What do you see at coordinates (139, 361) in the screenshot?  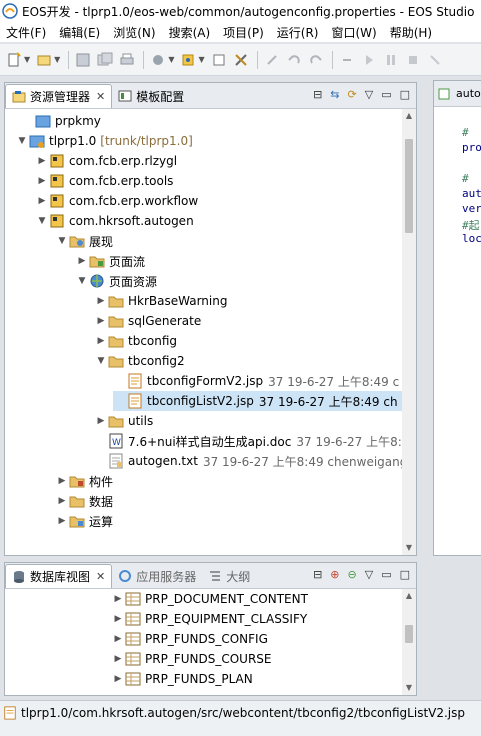 I see `tree-item-tbconfig2: ▼ tbconfig2` at bounding box center [139, 361].